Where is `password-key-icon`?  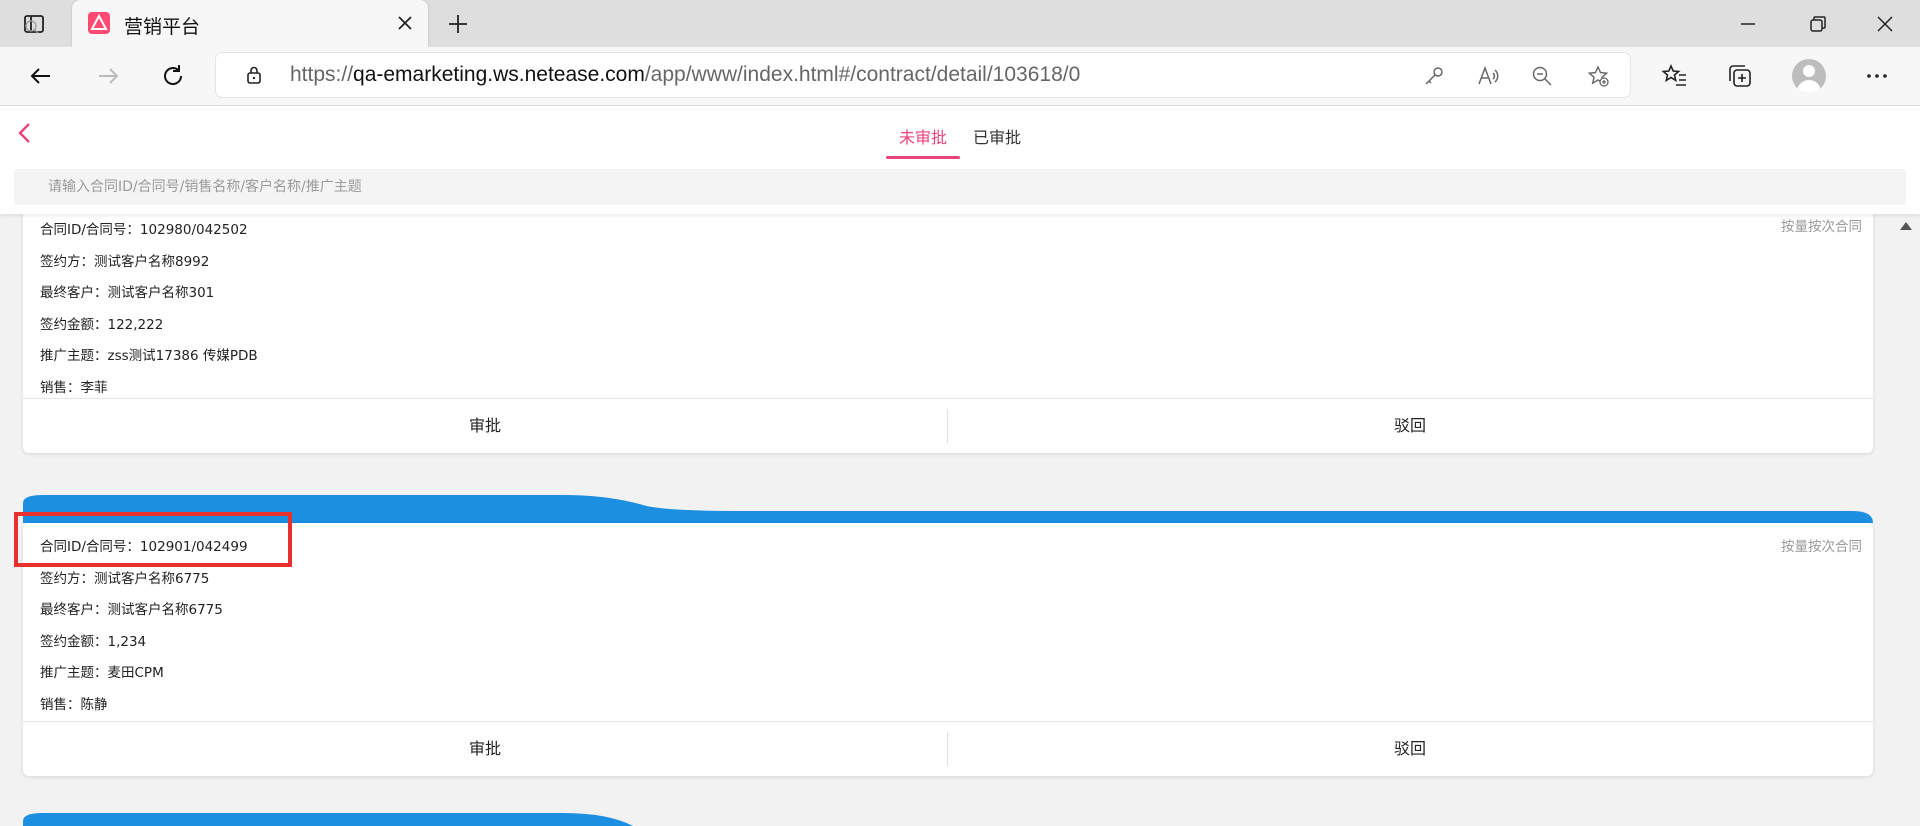 password-key-icon is located at coordinates (1434, 76).